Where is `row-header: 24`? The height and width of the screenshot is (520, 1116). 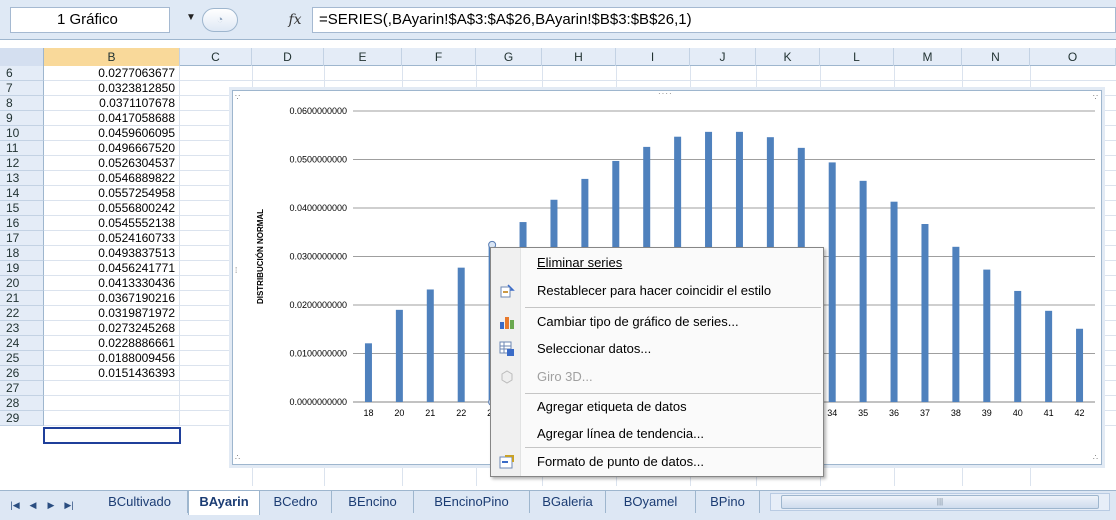 row-header: 24 is located at coordinates (22, 343).